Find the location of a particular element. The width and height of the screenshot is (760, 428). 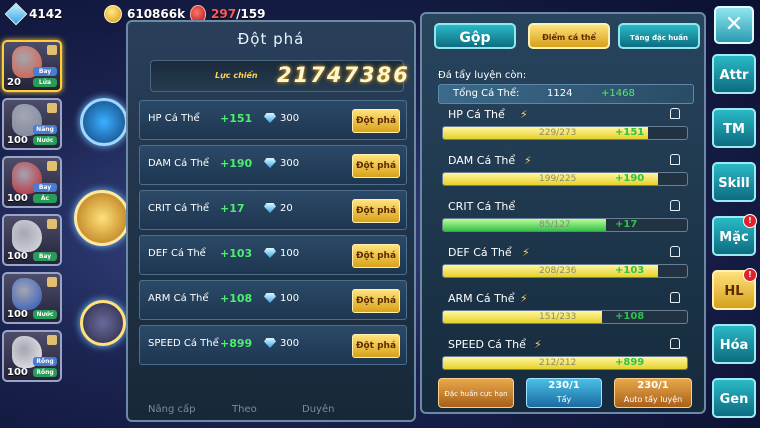

stones-remaining-label: Đá tẩy luyện còn: is located at coordinates (482, 75).